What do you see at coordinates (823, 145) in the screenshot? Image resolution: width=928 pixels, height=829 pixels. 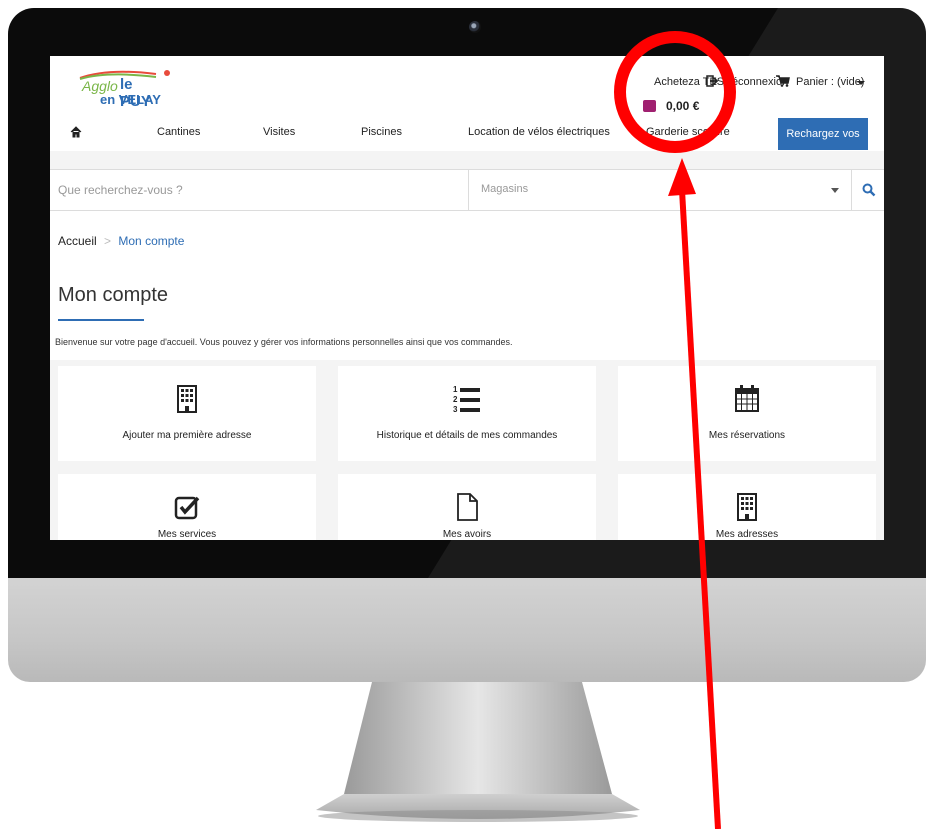 I see `recharge-button: Rechargez vos crédits` at bounding box center [823, 145].